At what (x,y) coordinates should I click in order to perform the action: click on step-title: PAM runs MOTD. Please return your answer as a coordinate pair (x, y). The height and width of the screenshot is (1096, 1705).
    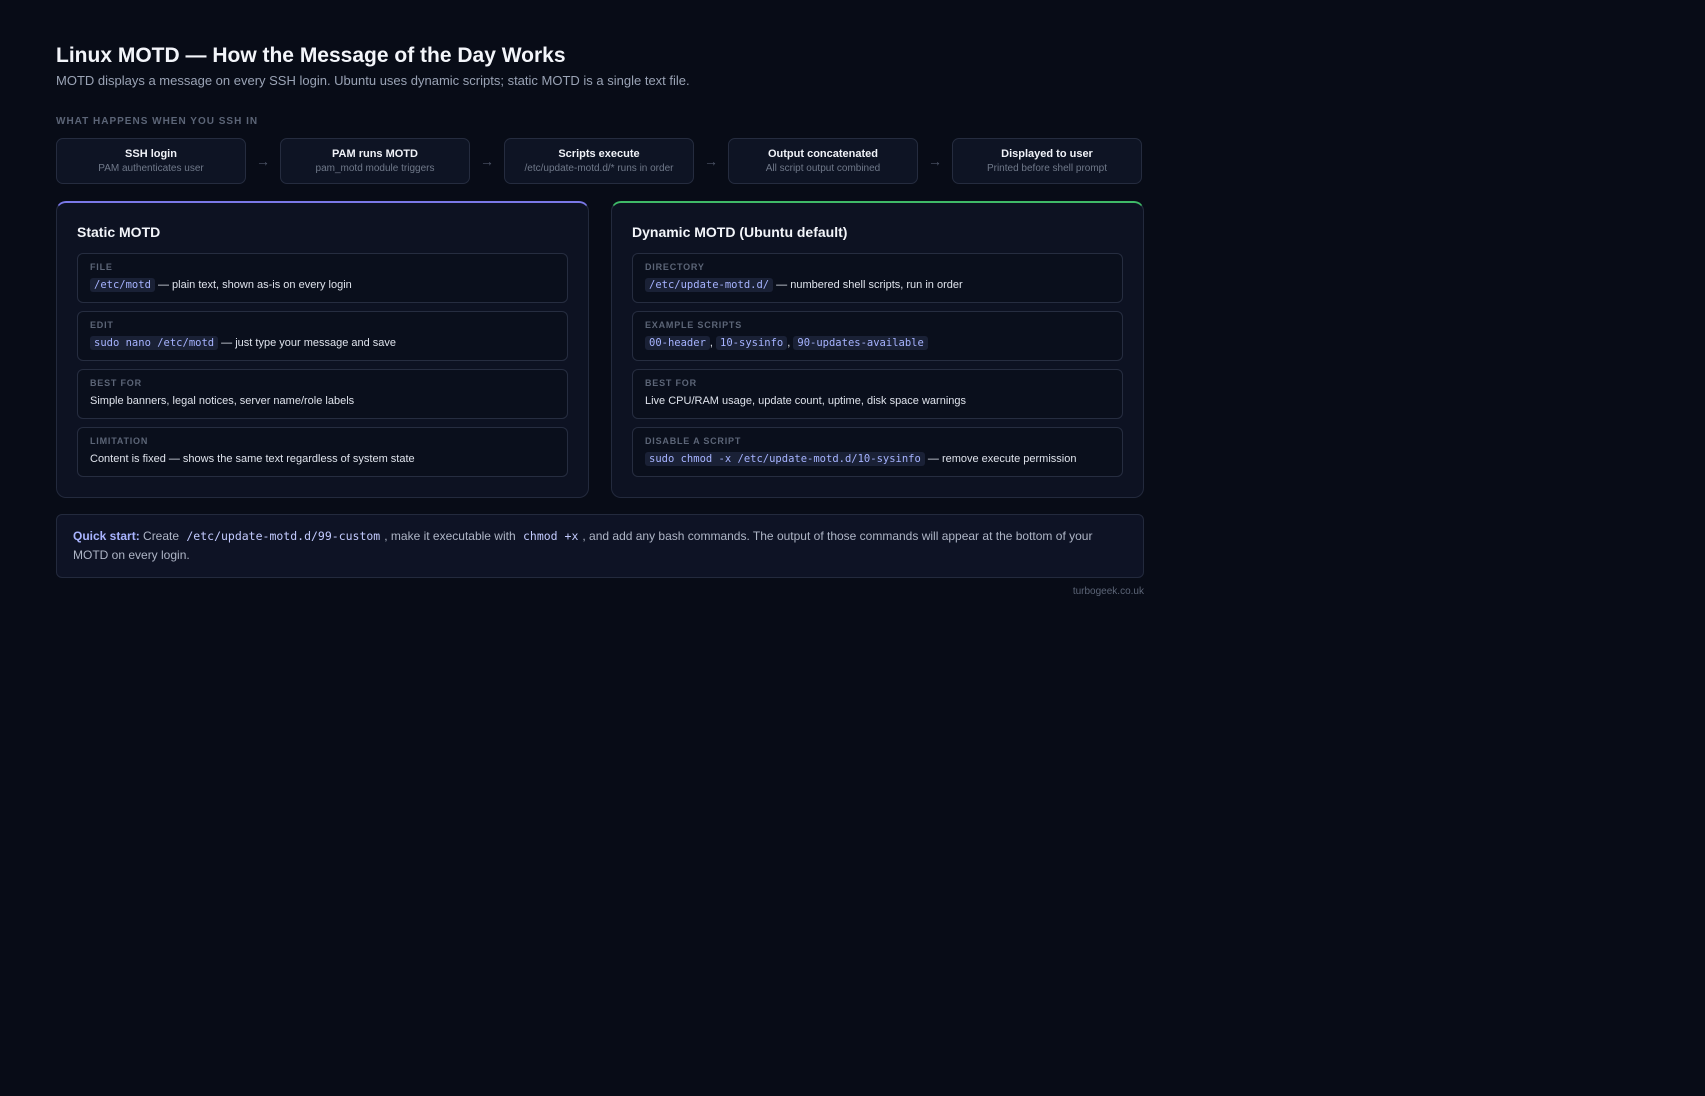
    Looking at the image, I should click on (375, 154).